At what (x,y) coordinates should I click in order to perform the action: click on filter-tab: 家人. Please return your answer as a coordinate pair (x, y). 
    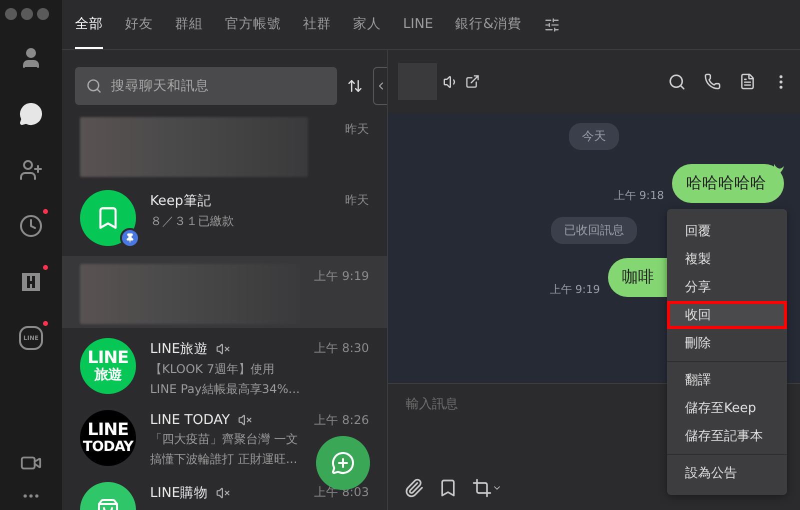
    Looking at the image, I should click on (367, 24).